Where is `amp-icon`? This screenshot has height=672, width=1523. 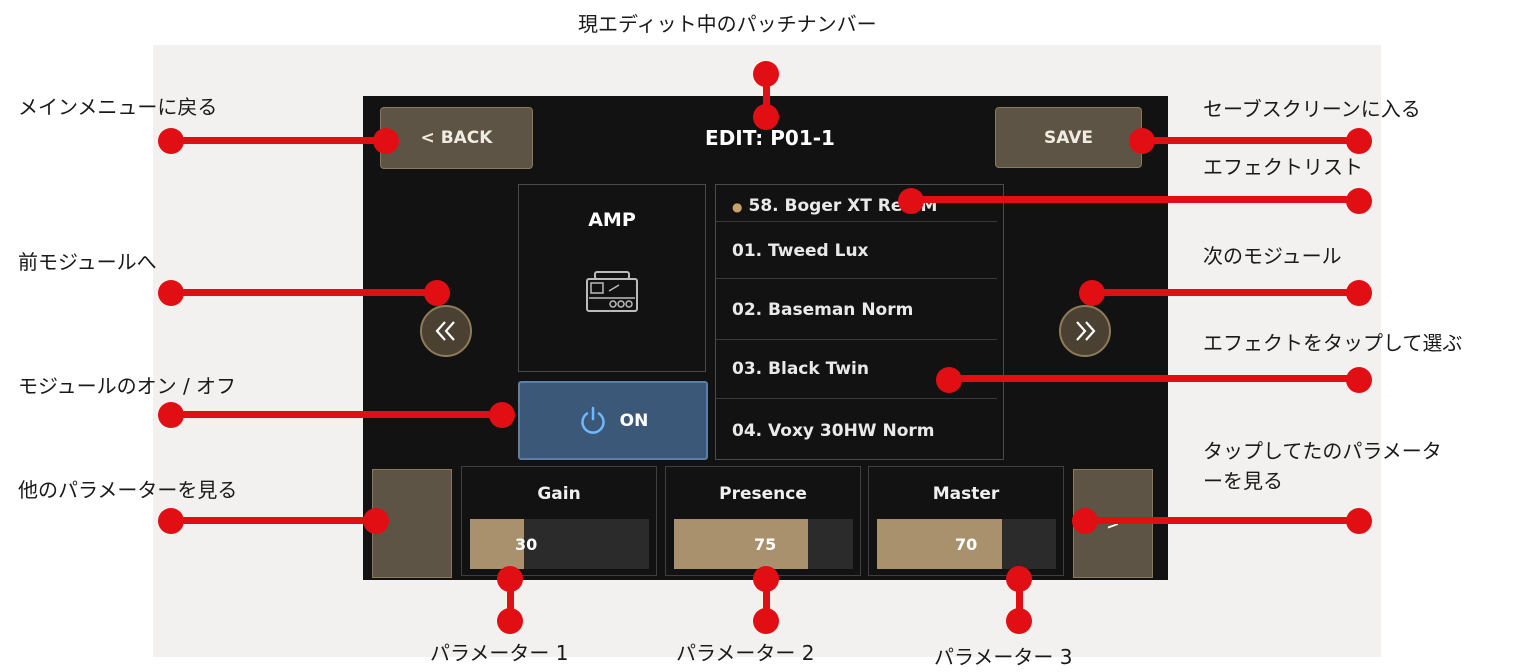
amp-icon is located at coordinates (612, 291).